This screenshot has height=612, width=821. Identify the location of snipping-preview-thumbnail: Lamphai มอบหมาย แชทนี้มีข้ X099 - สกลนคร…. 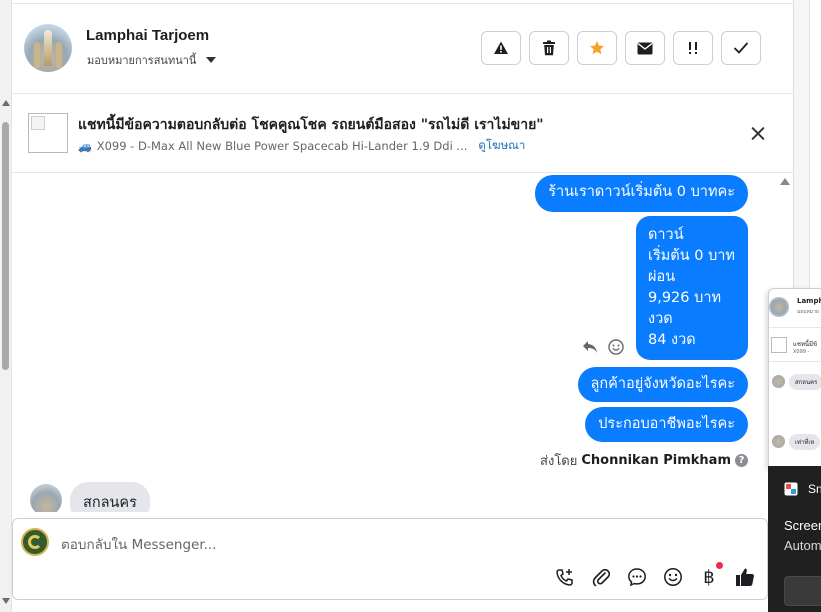
(794, 378).